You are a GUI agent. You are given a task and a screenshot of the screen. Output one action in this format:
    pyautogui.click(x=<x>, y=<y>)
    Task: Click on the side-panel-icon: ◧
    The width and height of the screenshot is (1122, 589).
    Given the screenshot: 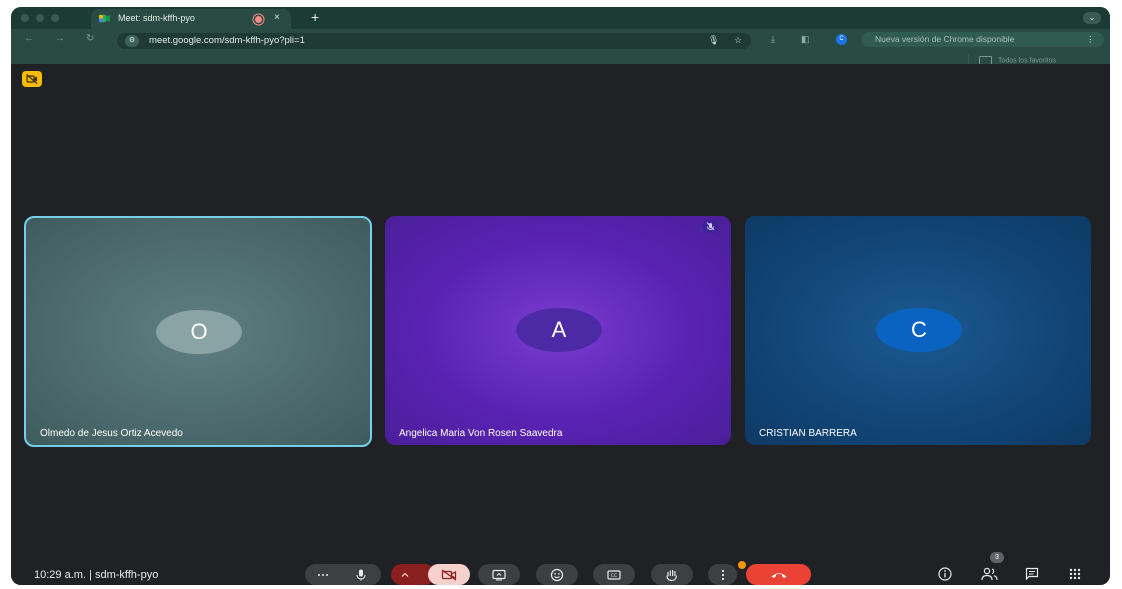 What is the action you would take?
    pyautogui.click(x=805, y=39)
    